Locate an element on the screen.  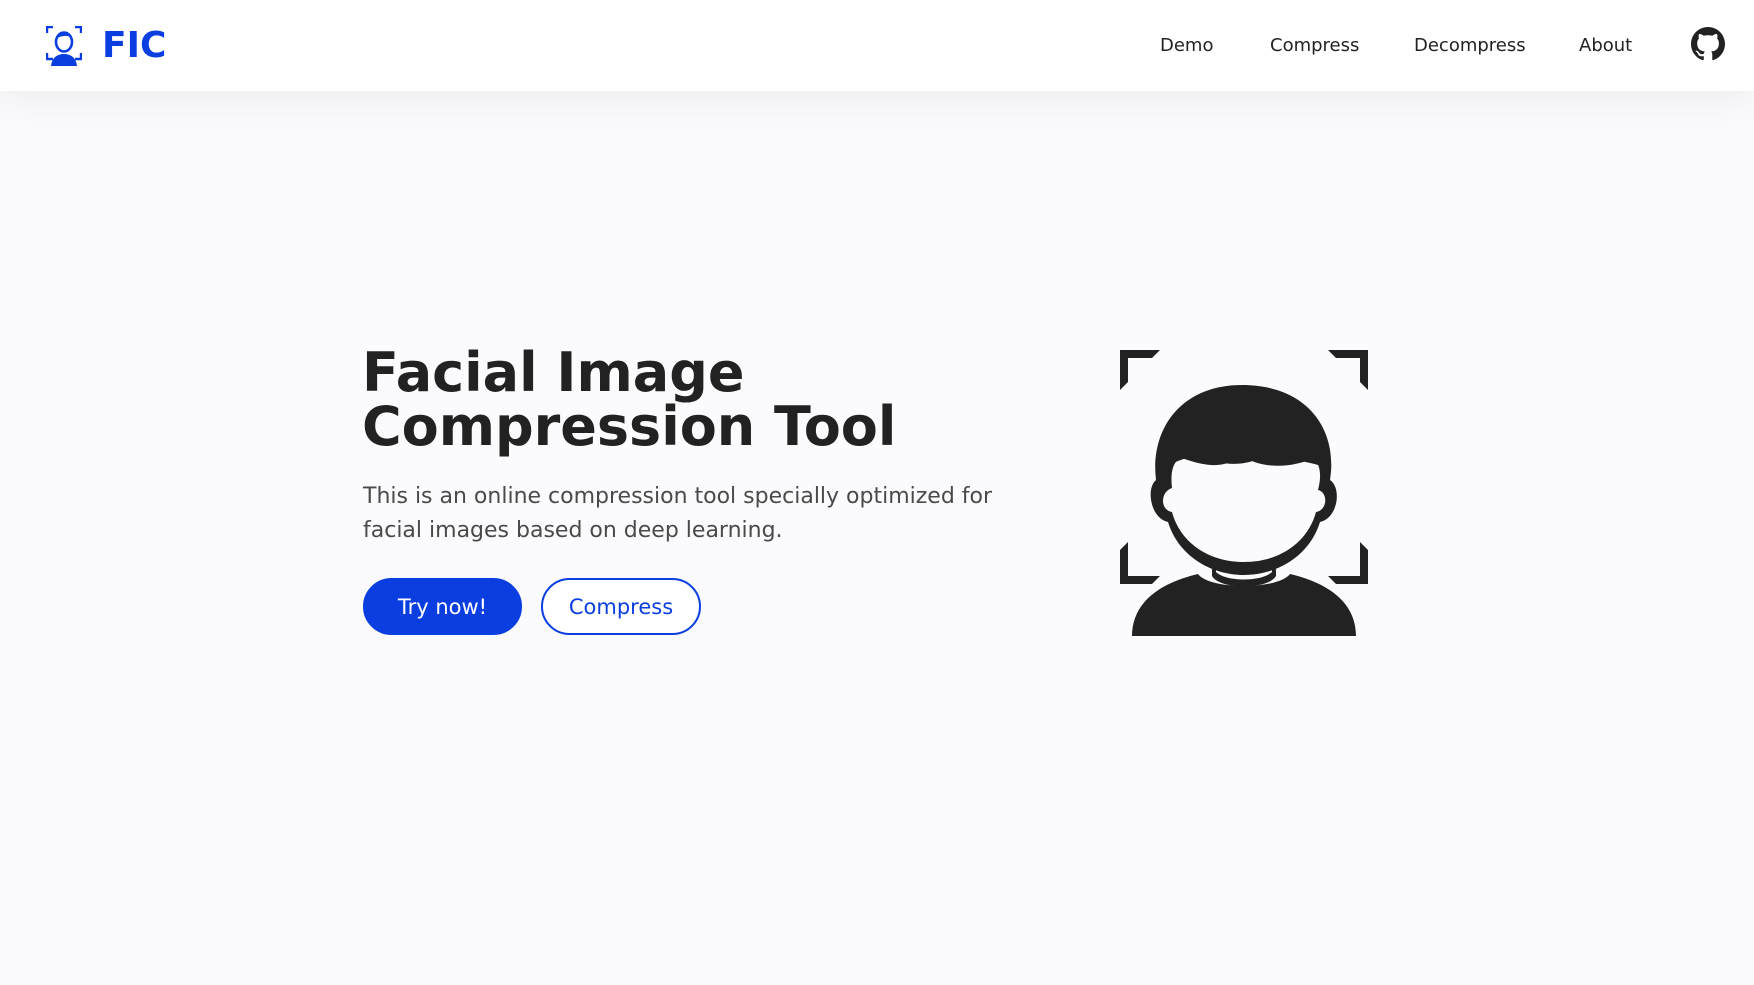
try-now-button: Try now! is located at coordinates (442, 606).